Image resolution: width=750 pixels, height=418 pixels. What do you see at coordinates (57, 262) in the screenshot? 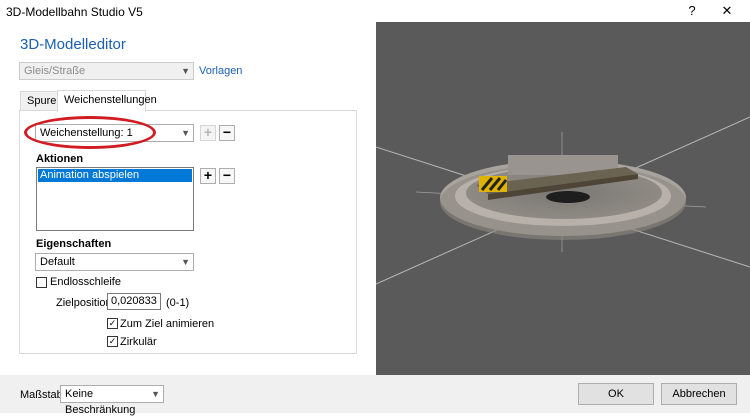
I see `properties-select-value: Default` at bounding box center [57, 262].